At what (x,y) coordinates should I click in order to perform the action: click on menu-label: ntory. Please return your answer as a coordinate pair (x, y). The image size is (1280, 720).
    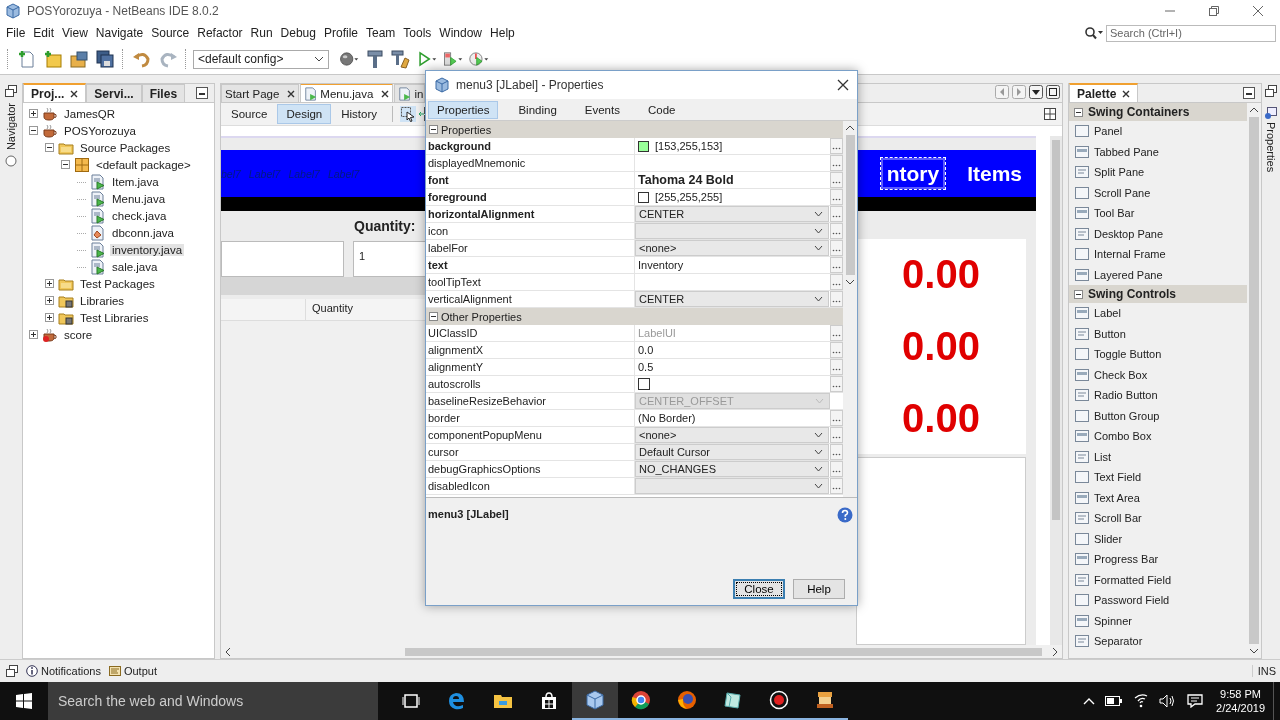
    Looking at the image, I should click on (913, 173).